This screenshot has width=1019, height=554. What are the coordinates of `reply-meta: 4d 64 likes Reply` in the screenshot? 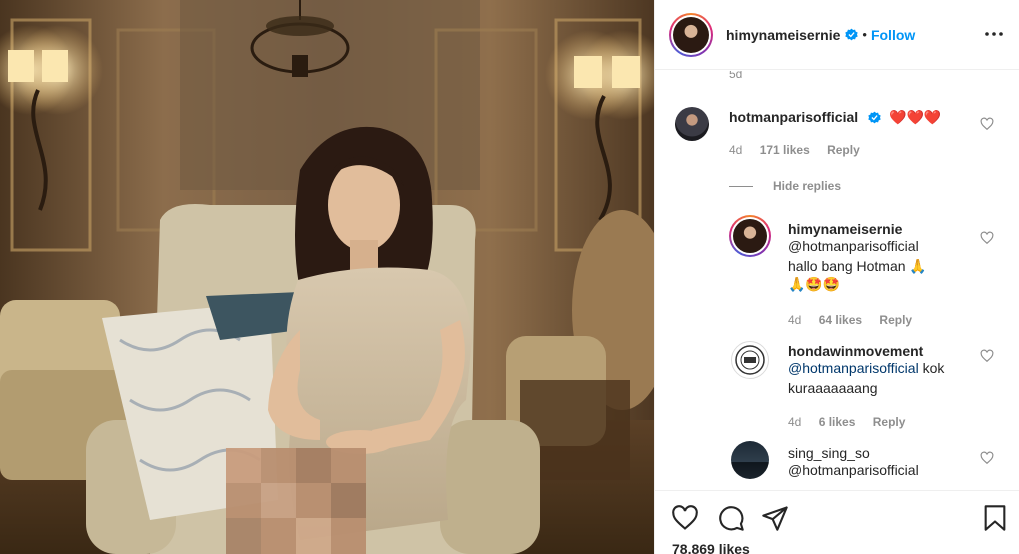 It's located at (857, 320).